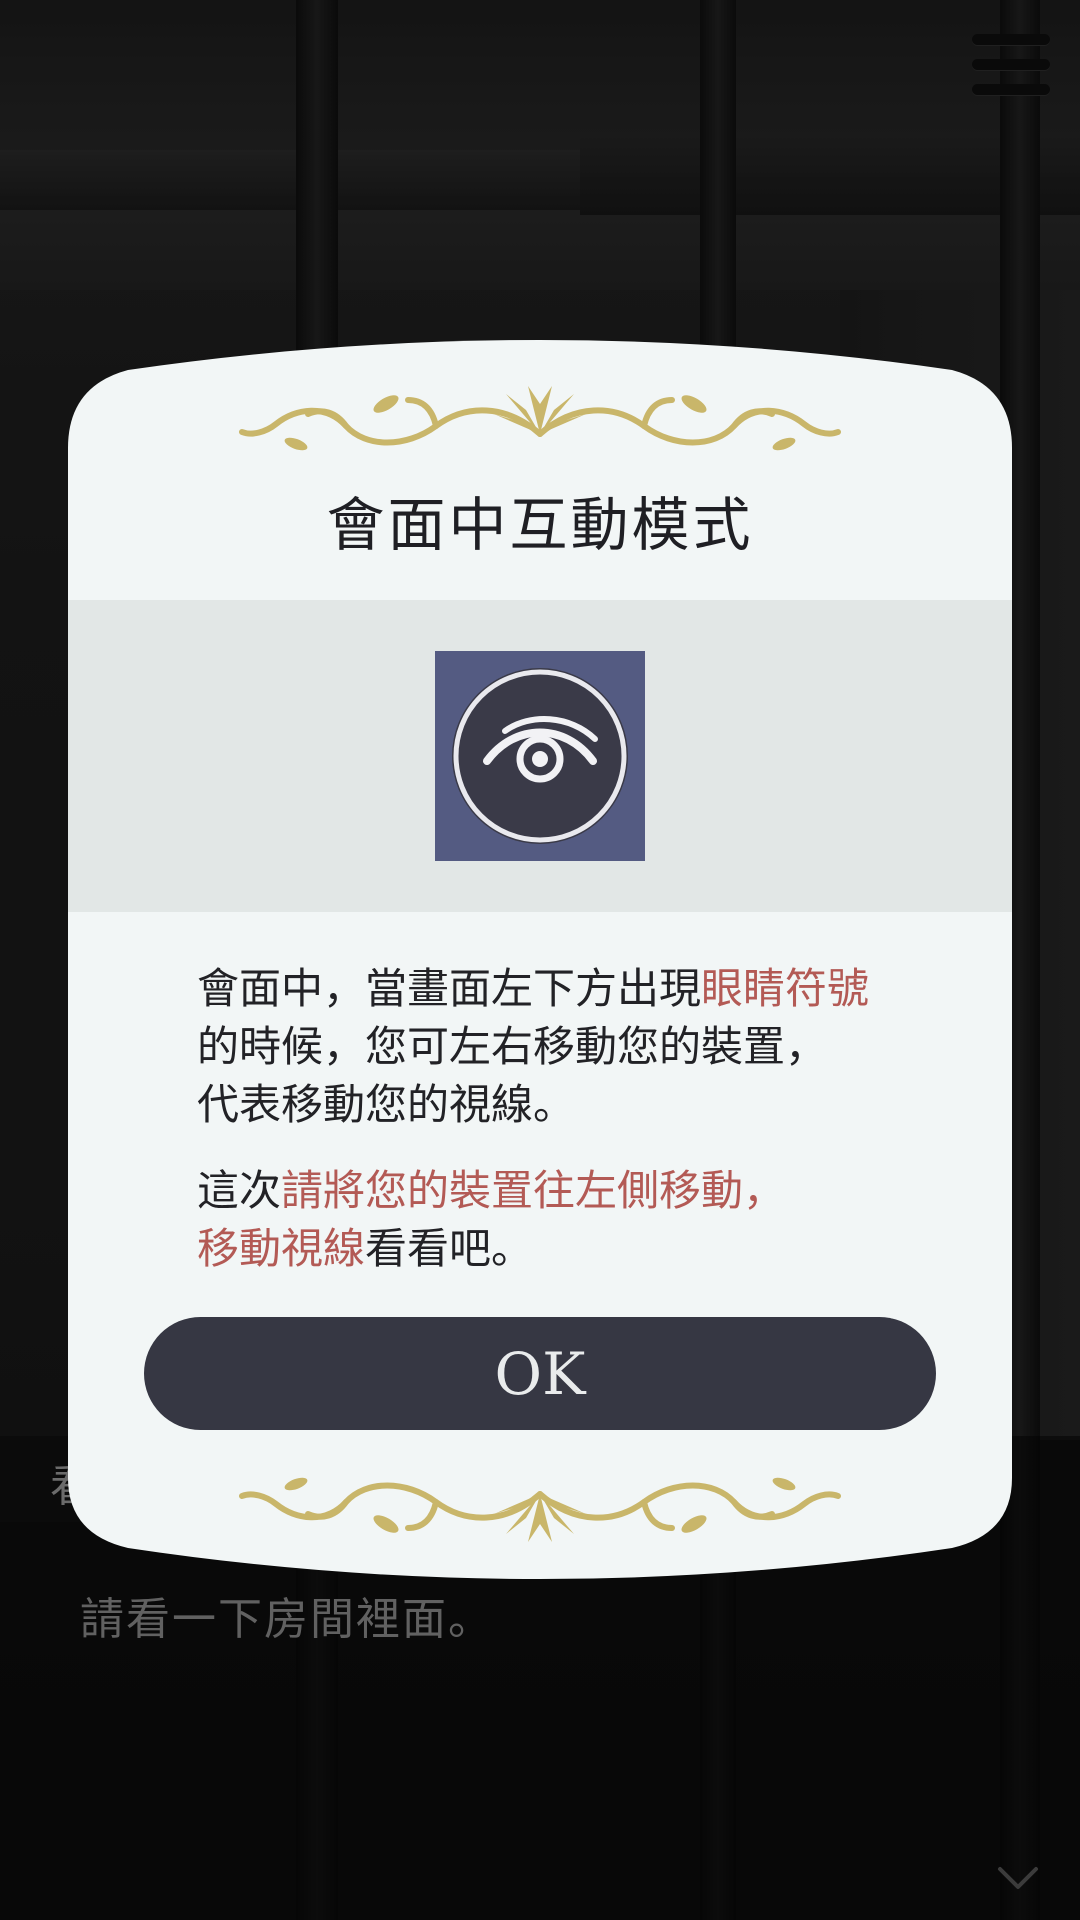  I want to click on text-segment: 看看吧。, so click(449, 1248).